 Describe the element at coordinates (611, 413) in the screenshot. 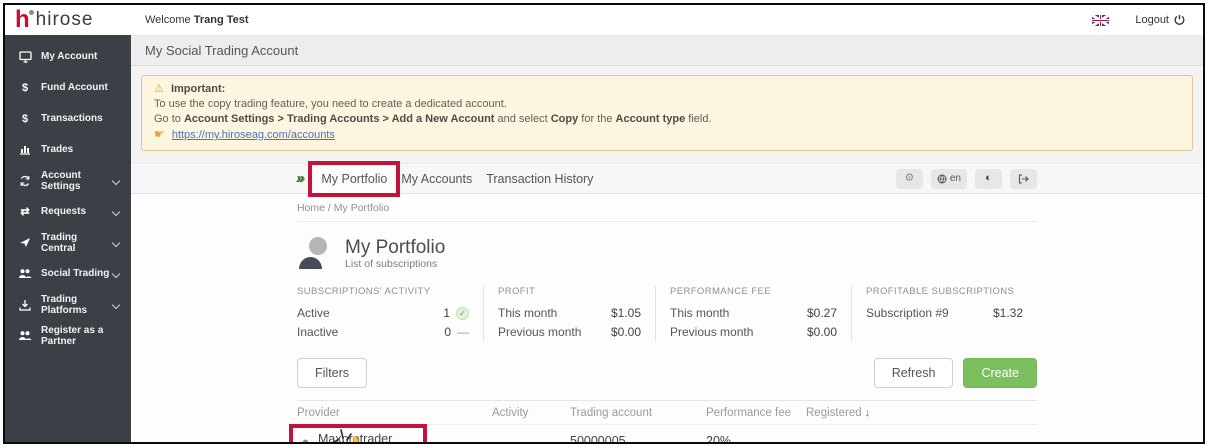

I see `column-trading-account: Trading account` at that location.